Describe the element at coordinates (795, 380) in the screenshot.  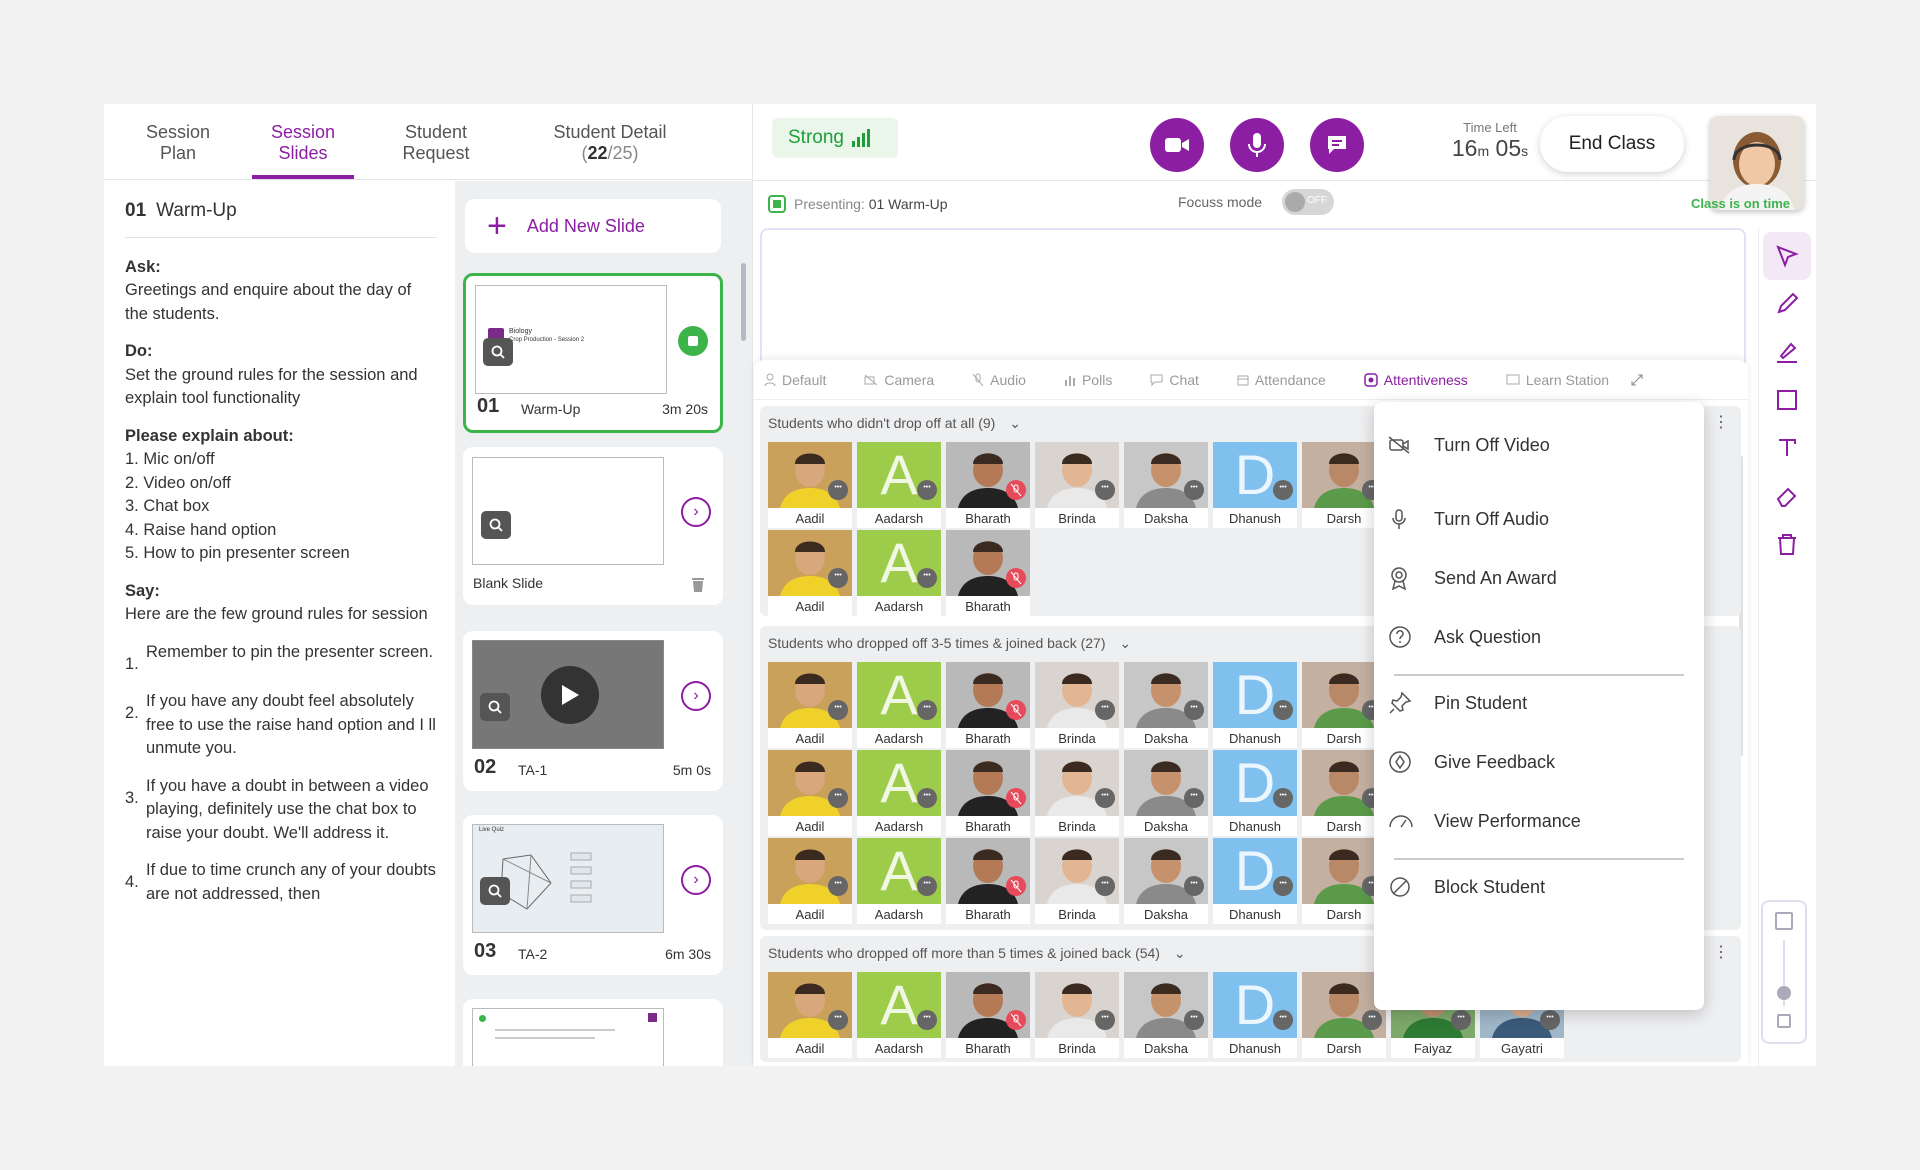
I see `tab-default: Default` at that location.